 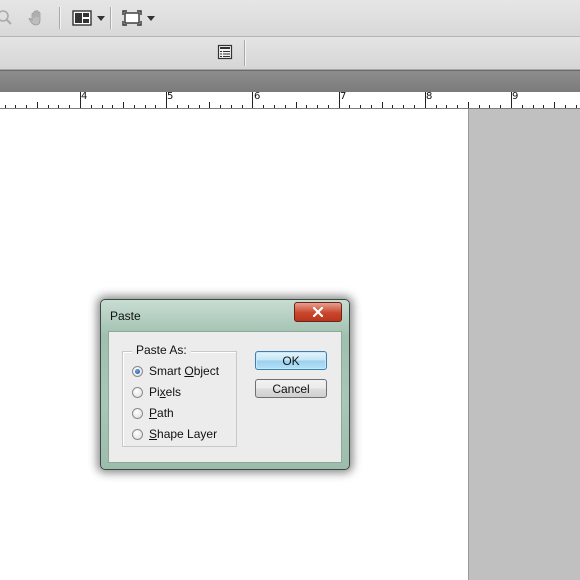 I want to click on close-button, so click(x=318, y=312).